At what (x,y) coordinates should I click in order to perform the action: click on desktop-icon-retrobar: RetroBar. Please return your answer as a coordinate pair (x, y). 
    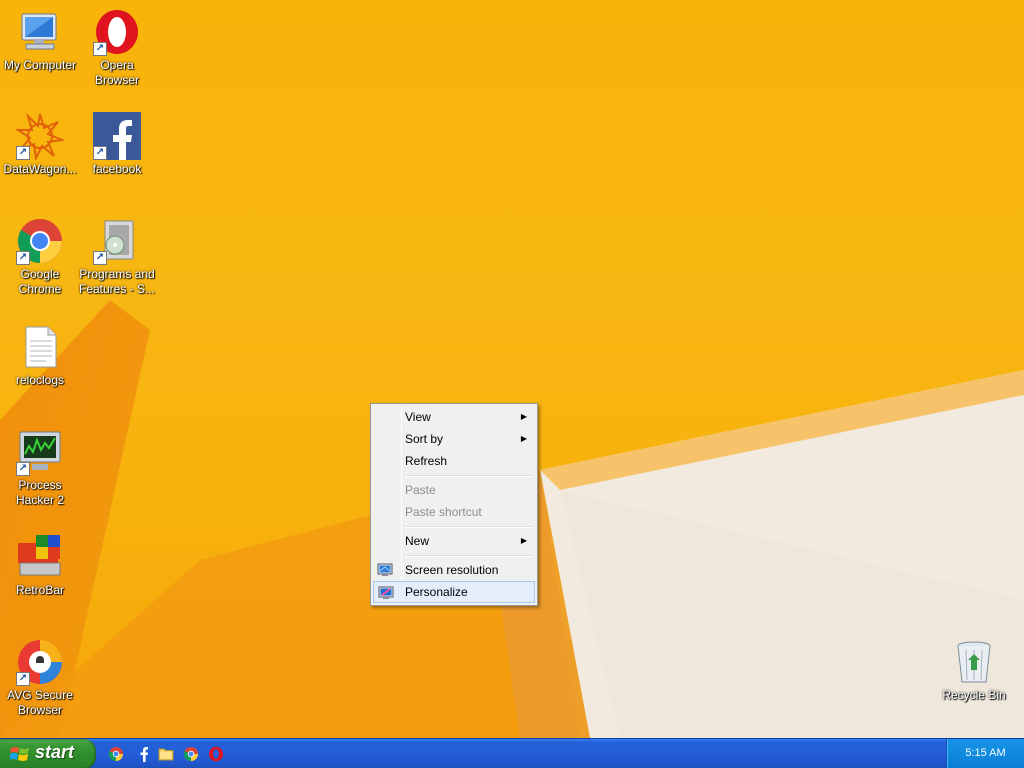
    Looking at the image, I should click on (40, 565).